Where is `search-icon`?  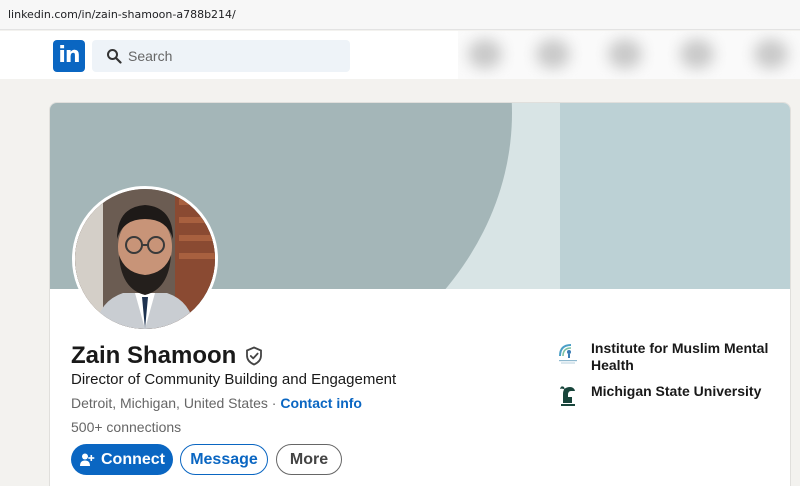
search-icon is located at coordinates (114, 56).